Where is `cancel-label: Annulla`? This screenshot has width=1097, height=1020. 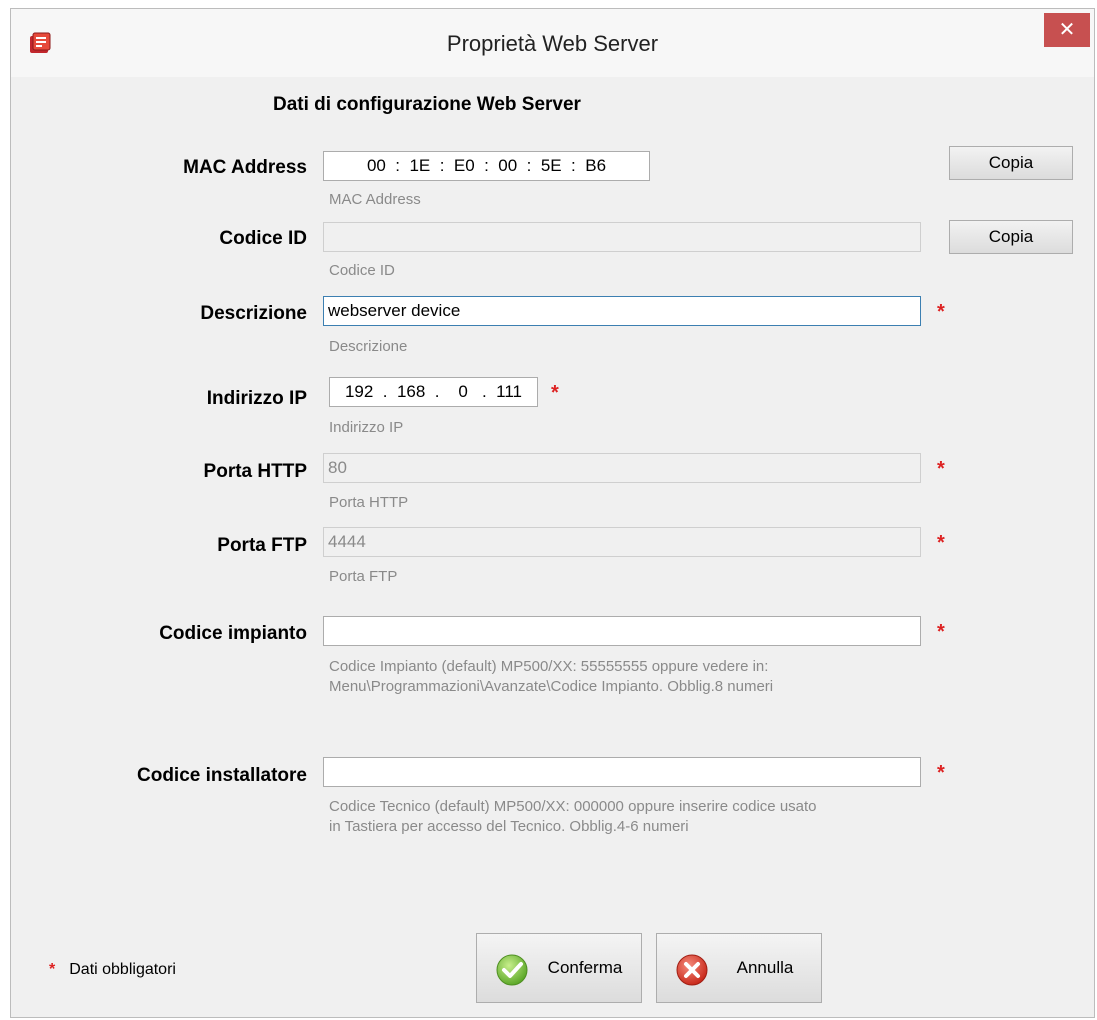 cancel-label: Annulla is located at coordinates (765, 967).